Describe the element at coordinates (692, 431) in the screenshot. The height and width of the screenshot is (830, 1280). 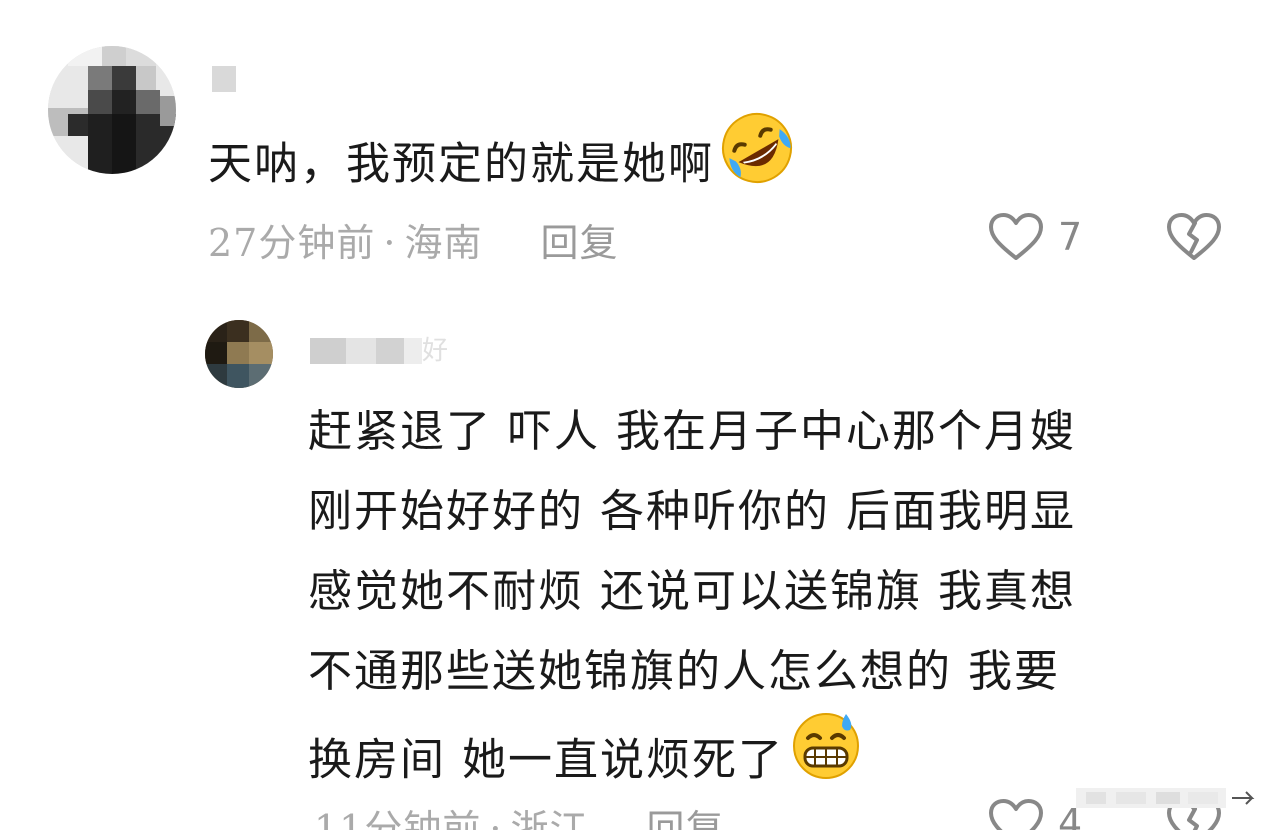
I see `comment-line: 赶紧退了 吓人 我在月子中心那个月嫂` at that location.